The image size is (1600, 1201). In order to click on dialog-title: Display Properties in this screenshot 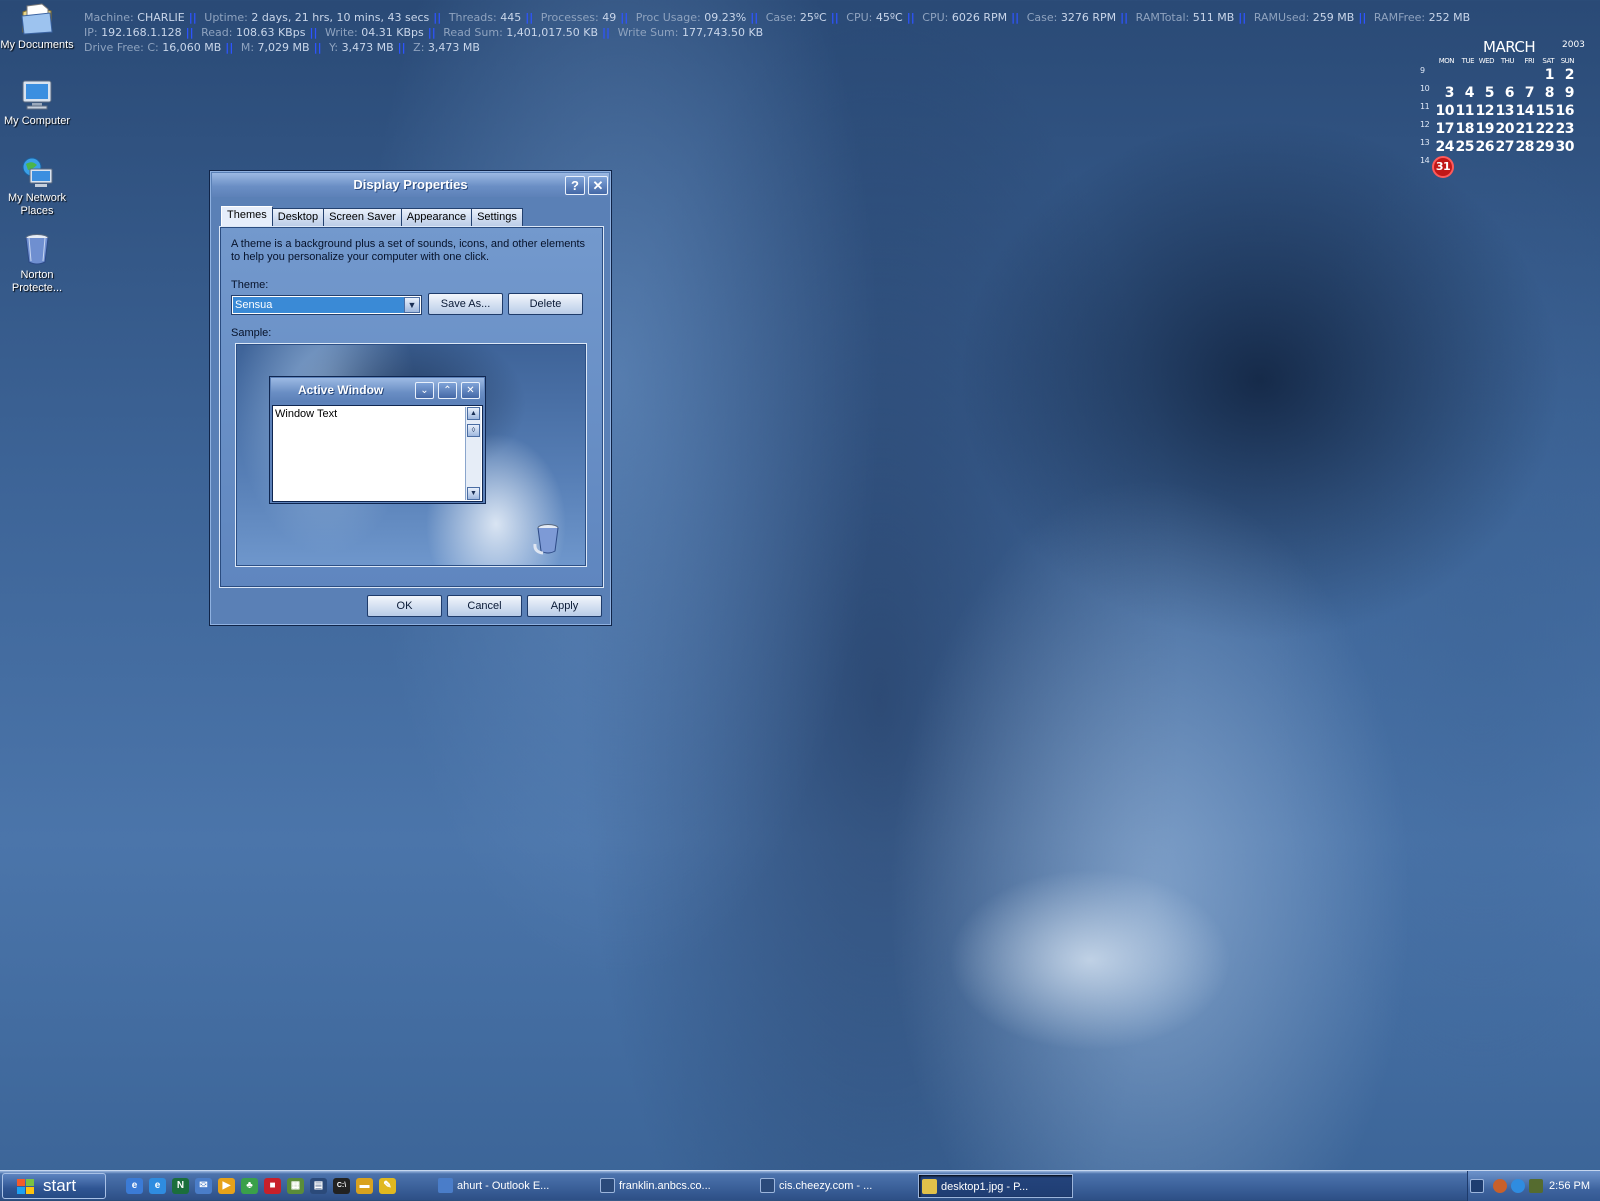, I will do `click(410, 184)`.